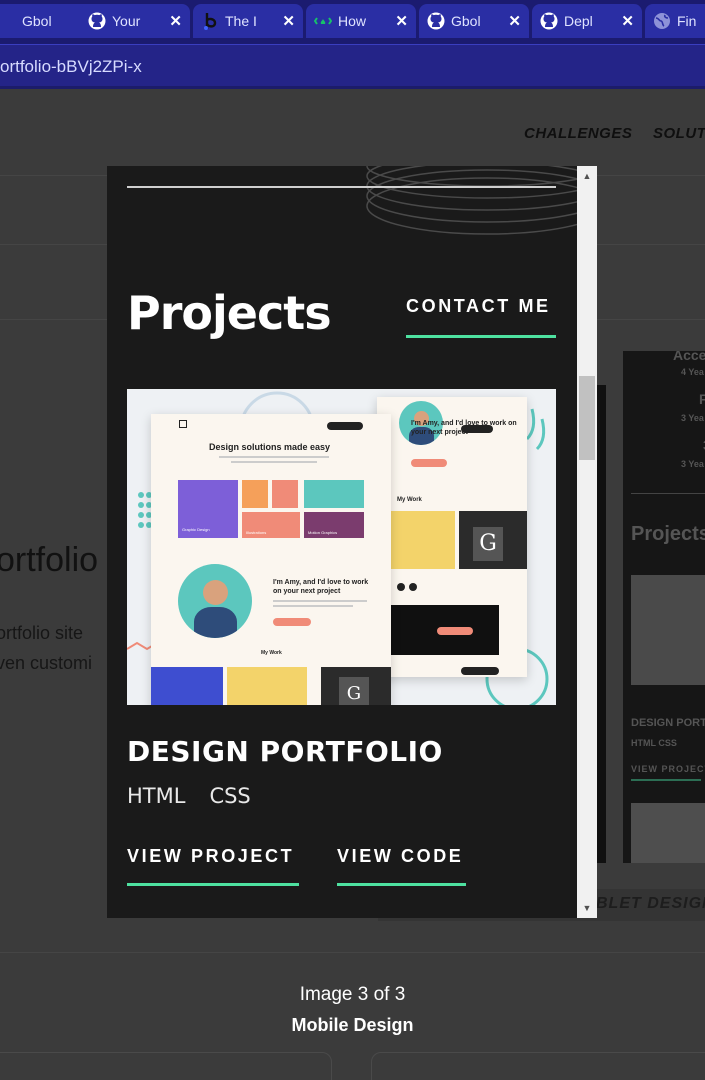 This screenshot has width=705, height=1080. What do you see at coordinates (587, 176) in the screenshot?
I see `scroll-up-icon: ▲` at bounding box center [587, 176].